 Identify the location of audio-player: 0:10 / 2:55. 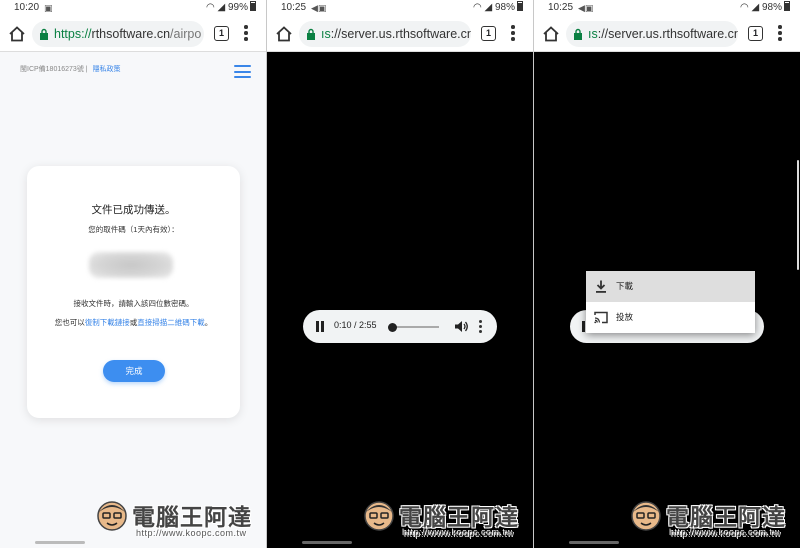
(400, 326).